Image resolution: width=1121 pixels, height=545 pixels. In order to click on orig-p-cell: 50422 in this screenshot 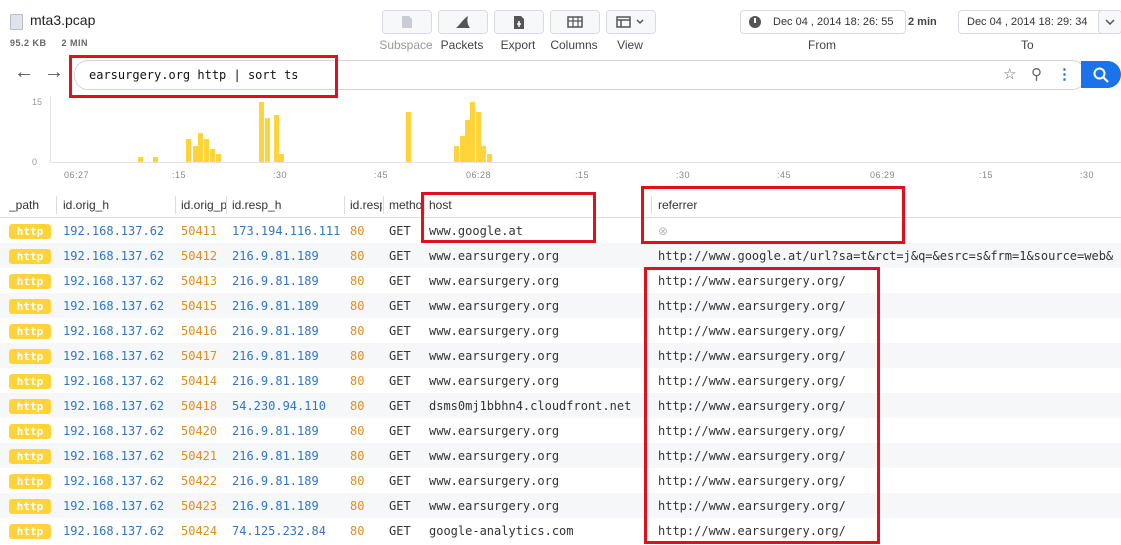, I will do `click(203, 481)`.